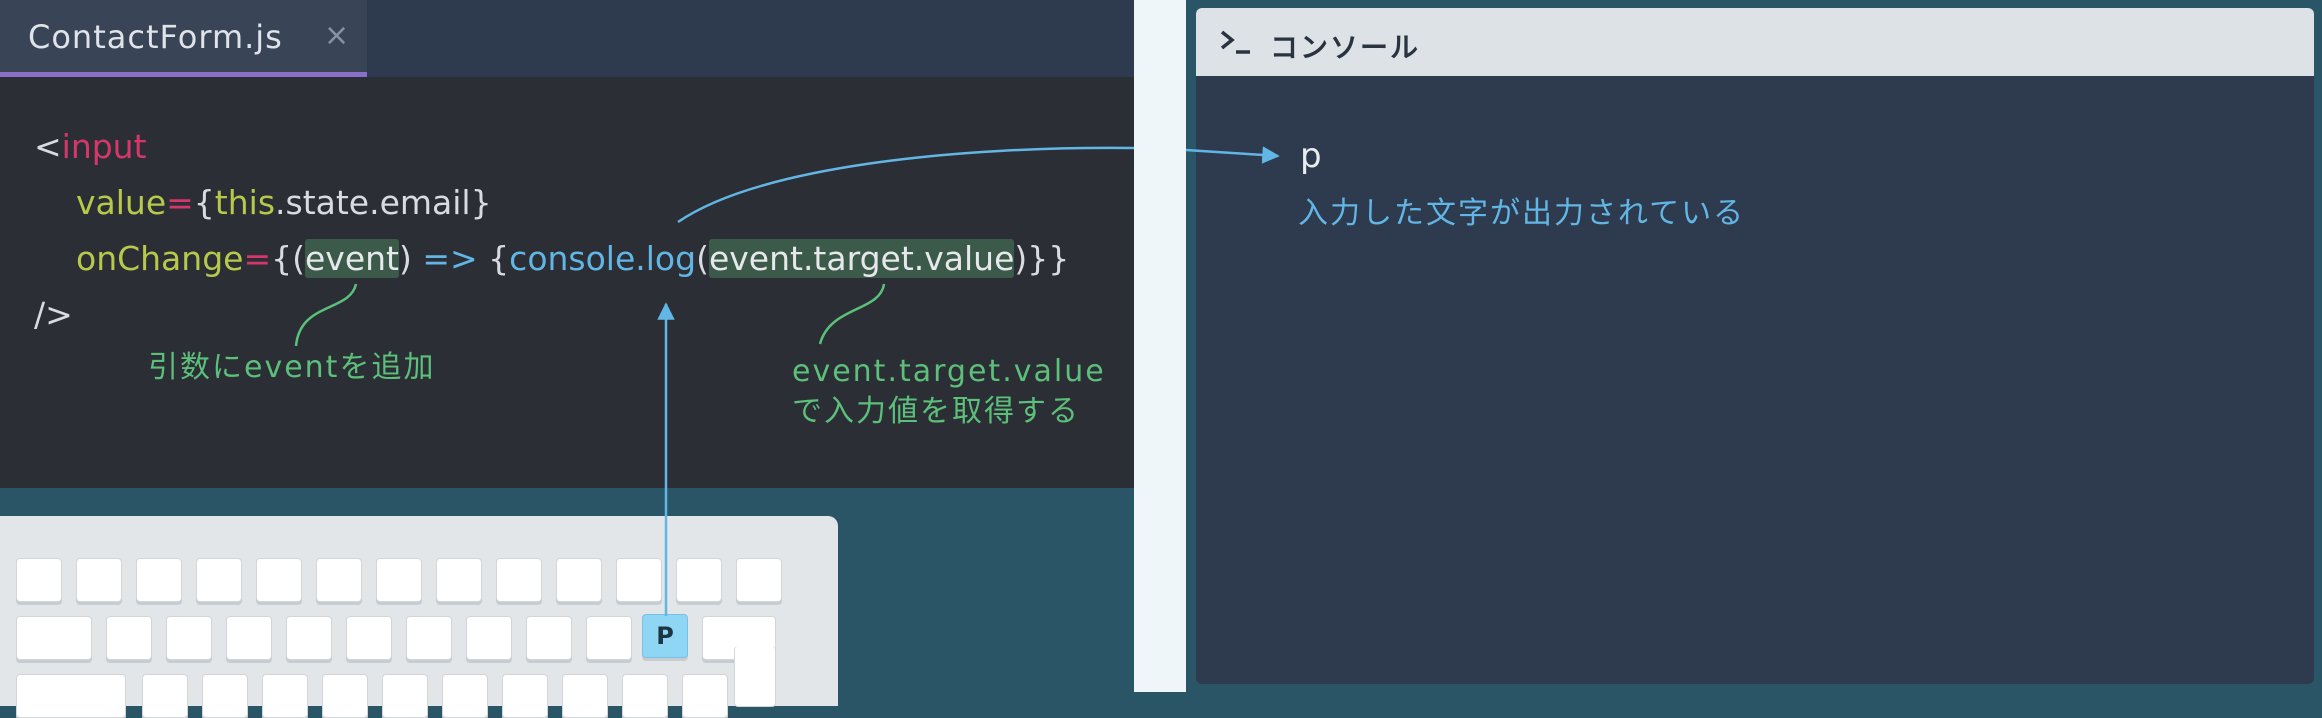  Describe the element at coordinates (292, 367) in the screenshot. I see `annotation-event: 引数にeventを追加` at that location.